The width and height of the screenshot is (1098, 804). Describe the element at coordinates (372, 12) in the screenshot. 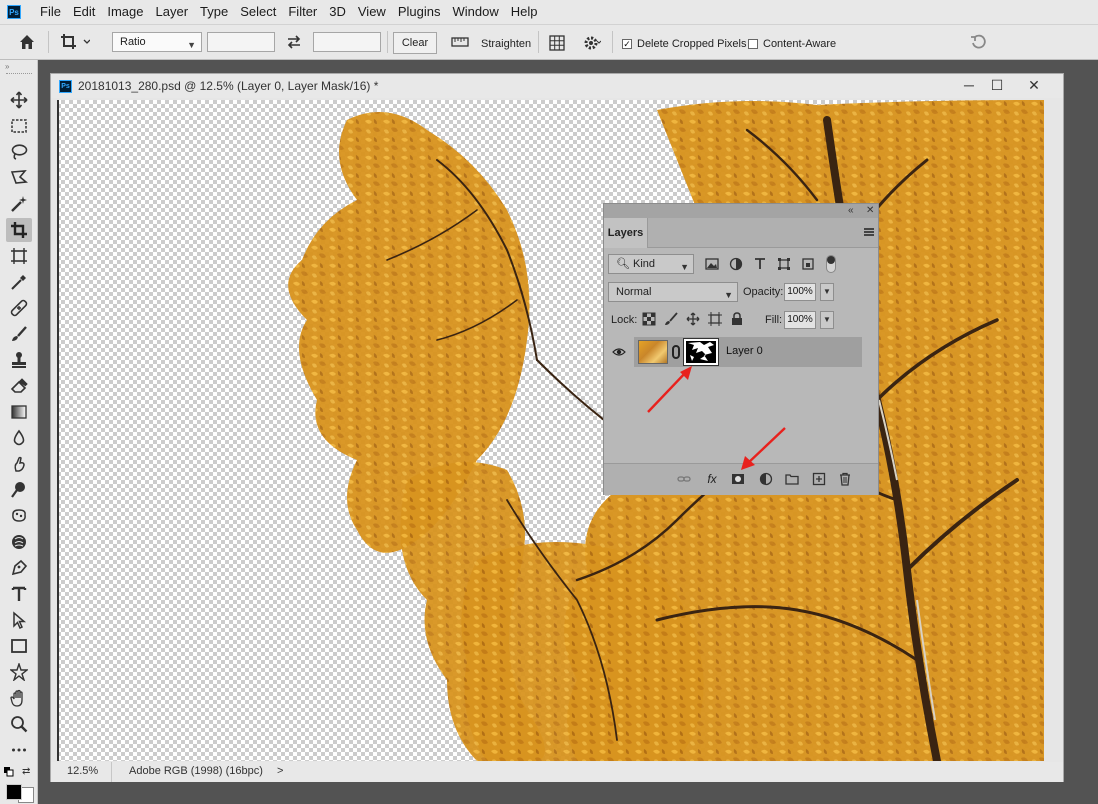

I see `menu-view: View` at that location.